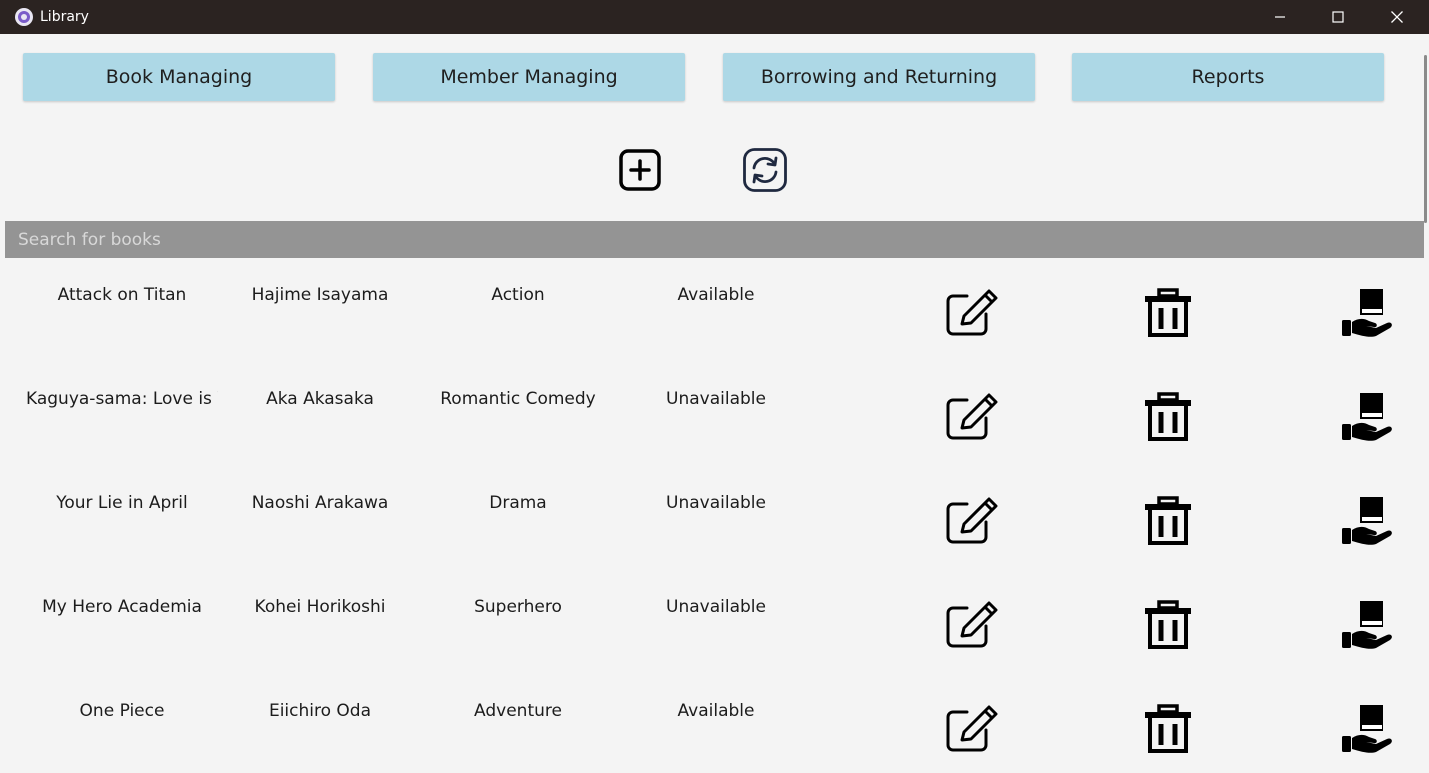 The image size is (1429, 773). What do you see at coordinates (122, 607) in the screenshot?
I see `book-title: My Hero Academia` at bounding box center [122, 607].